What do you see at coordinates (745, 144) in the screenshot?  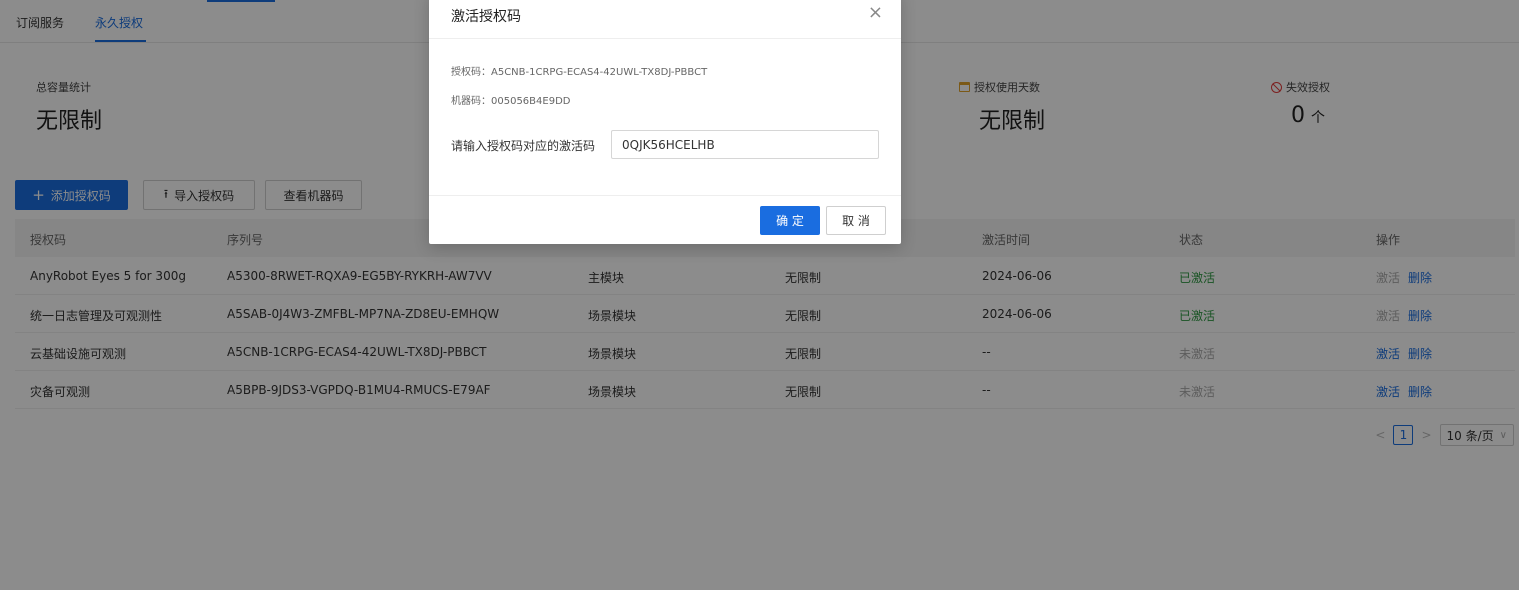 I see `activation-code-input` at bounding box center [745, 144].